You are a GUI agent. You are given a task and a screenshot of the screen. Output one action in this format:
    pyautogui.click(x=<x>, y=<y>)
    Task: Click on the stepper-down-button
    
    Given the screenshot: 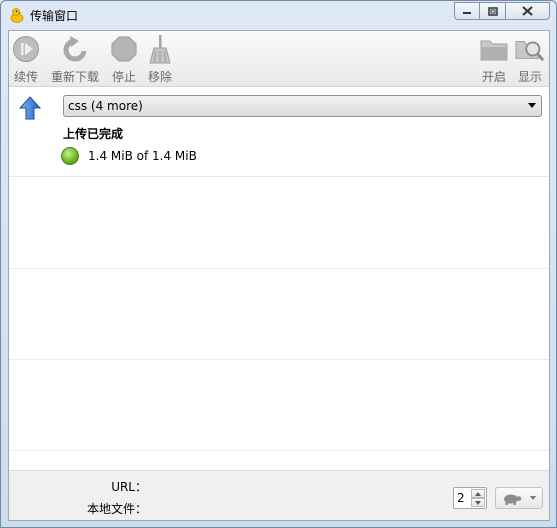 What is the action you would take?
    pyautogui.click(x=478, y=502)
    